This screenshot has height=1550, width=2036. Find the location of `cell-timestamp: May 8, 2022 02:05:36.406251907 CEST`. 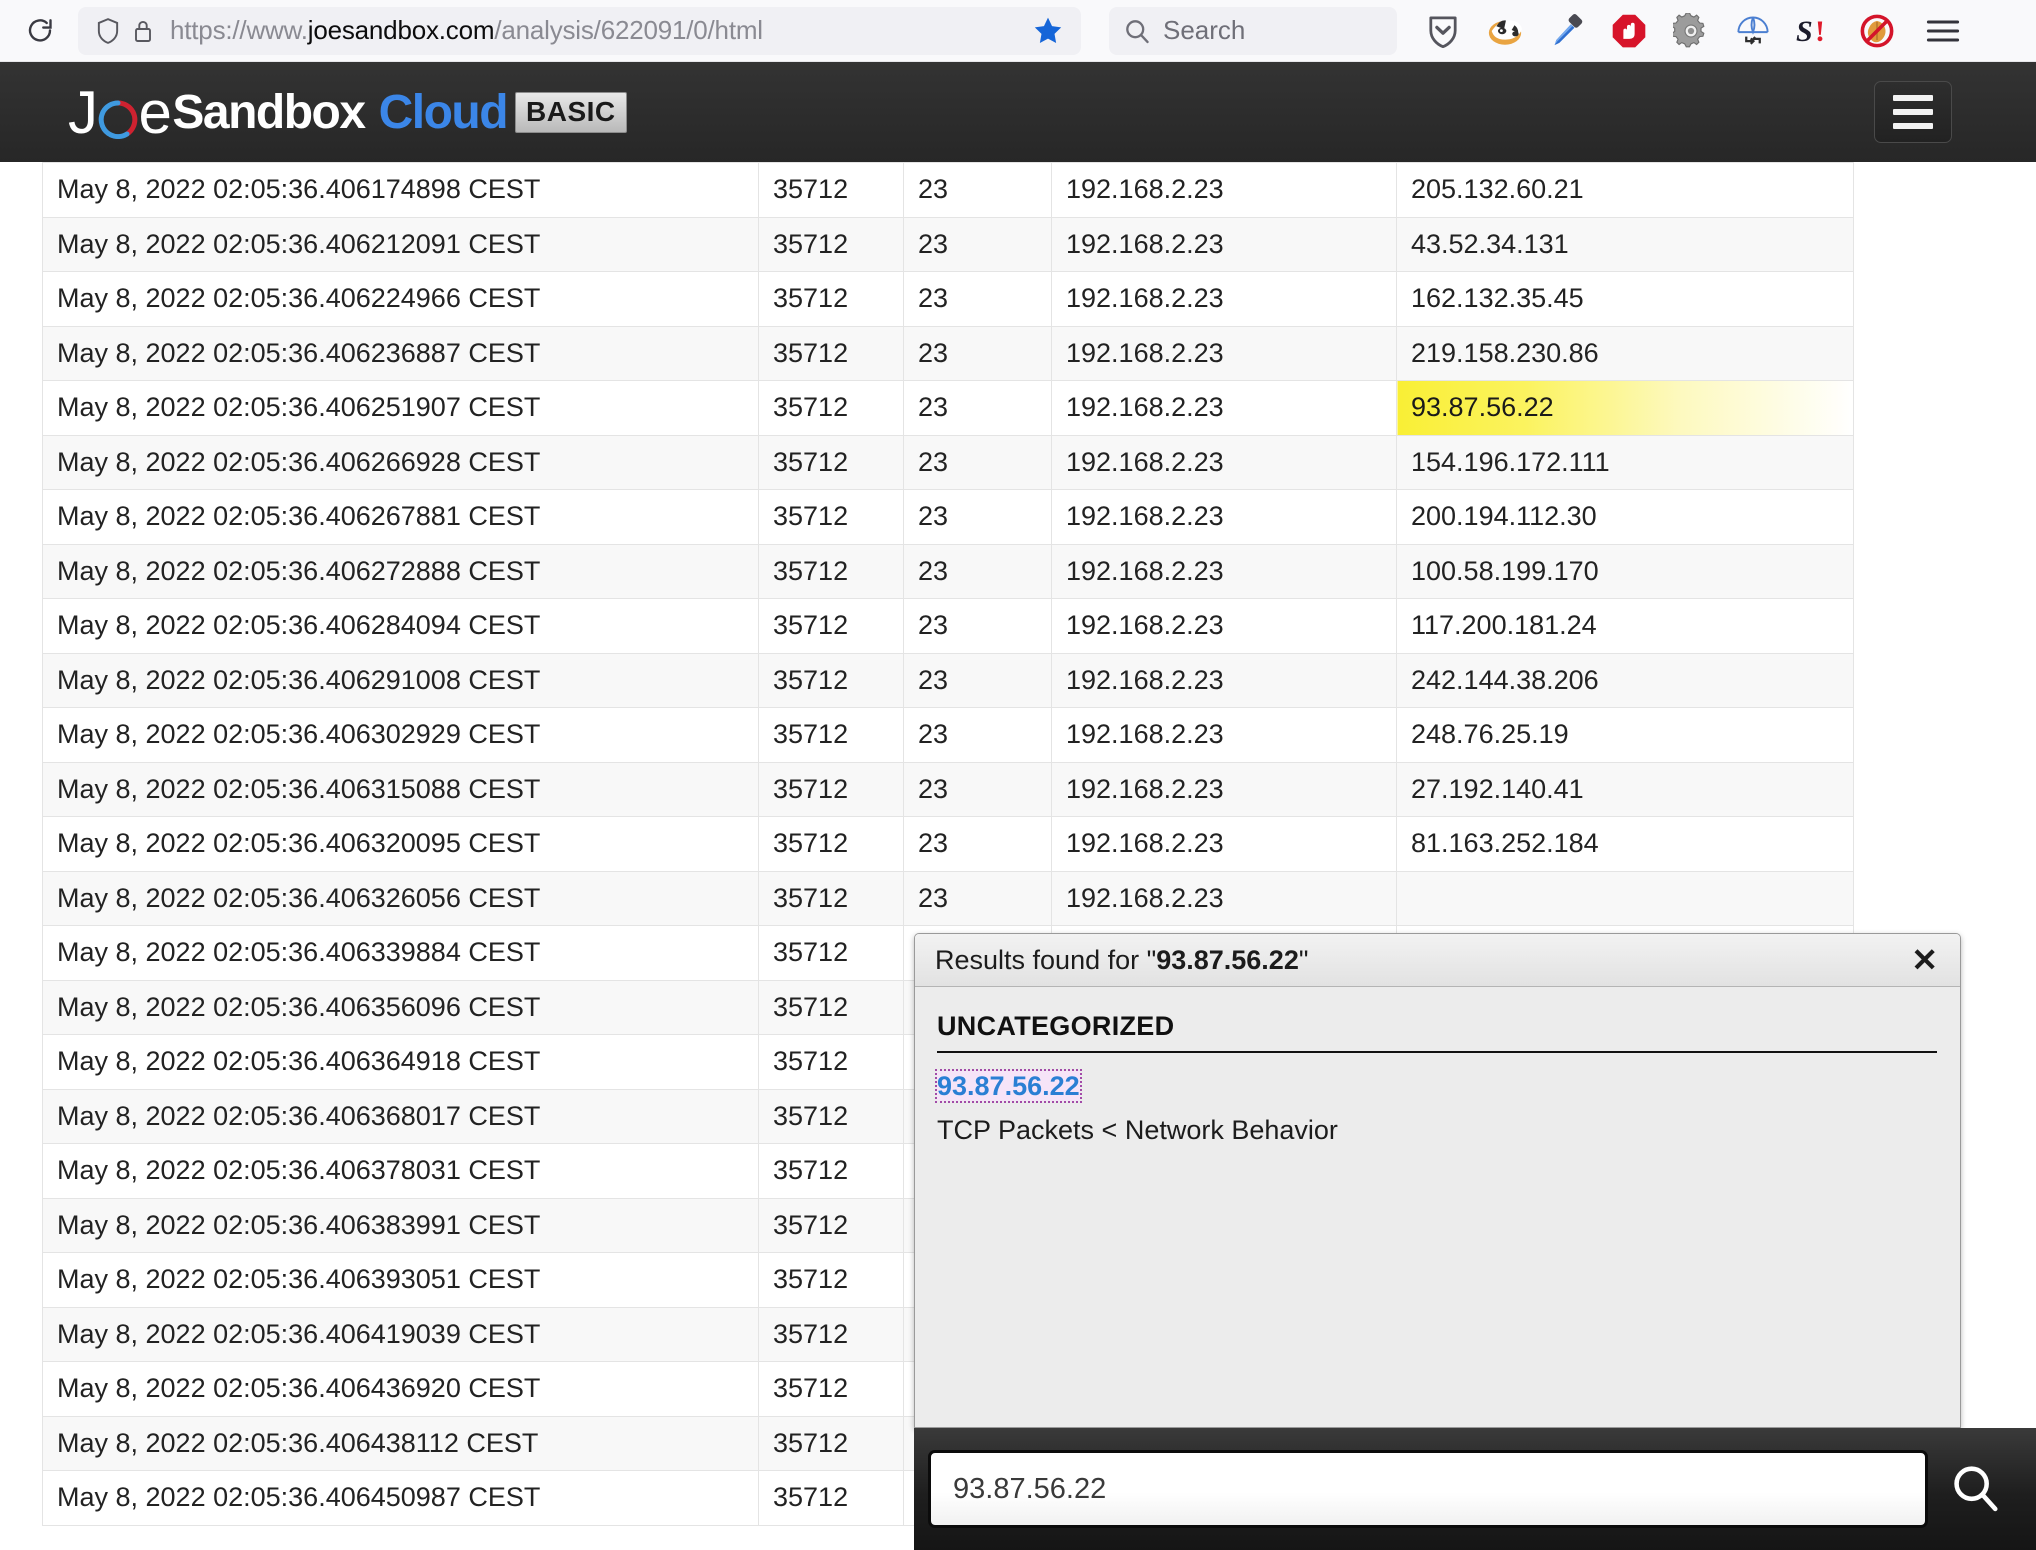

cell-timestamp: May 8, 2022 02:05:36.406251907 CEST is located at coordinates (400, 408).